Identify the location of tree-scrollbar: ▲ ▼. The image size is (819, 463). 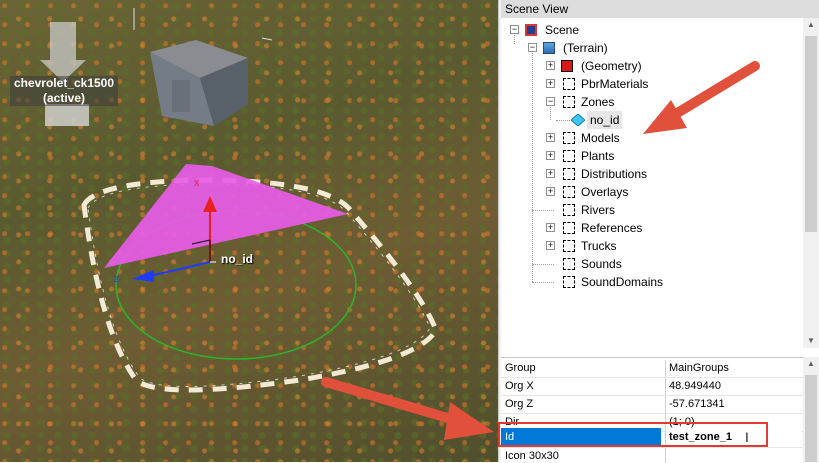
(811, 183).